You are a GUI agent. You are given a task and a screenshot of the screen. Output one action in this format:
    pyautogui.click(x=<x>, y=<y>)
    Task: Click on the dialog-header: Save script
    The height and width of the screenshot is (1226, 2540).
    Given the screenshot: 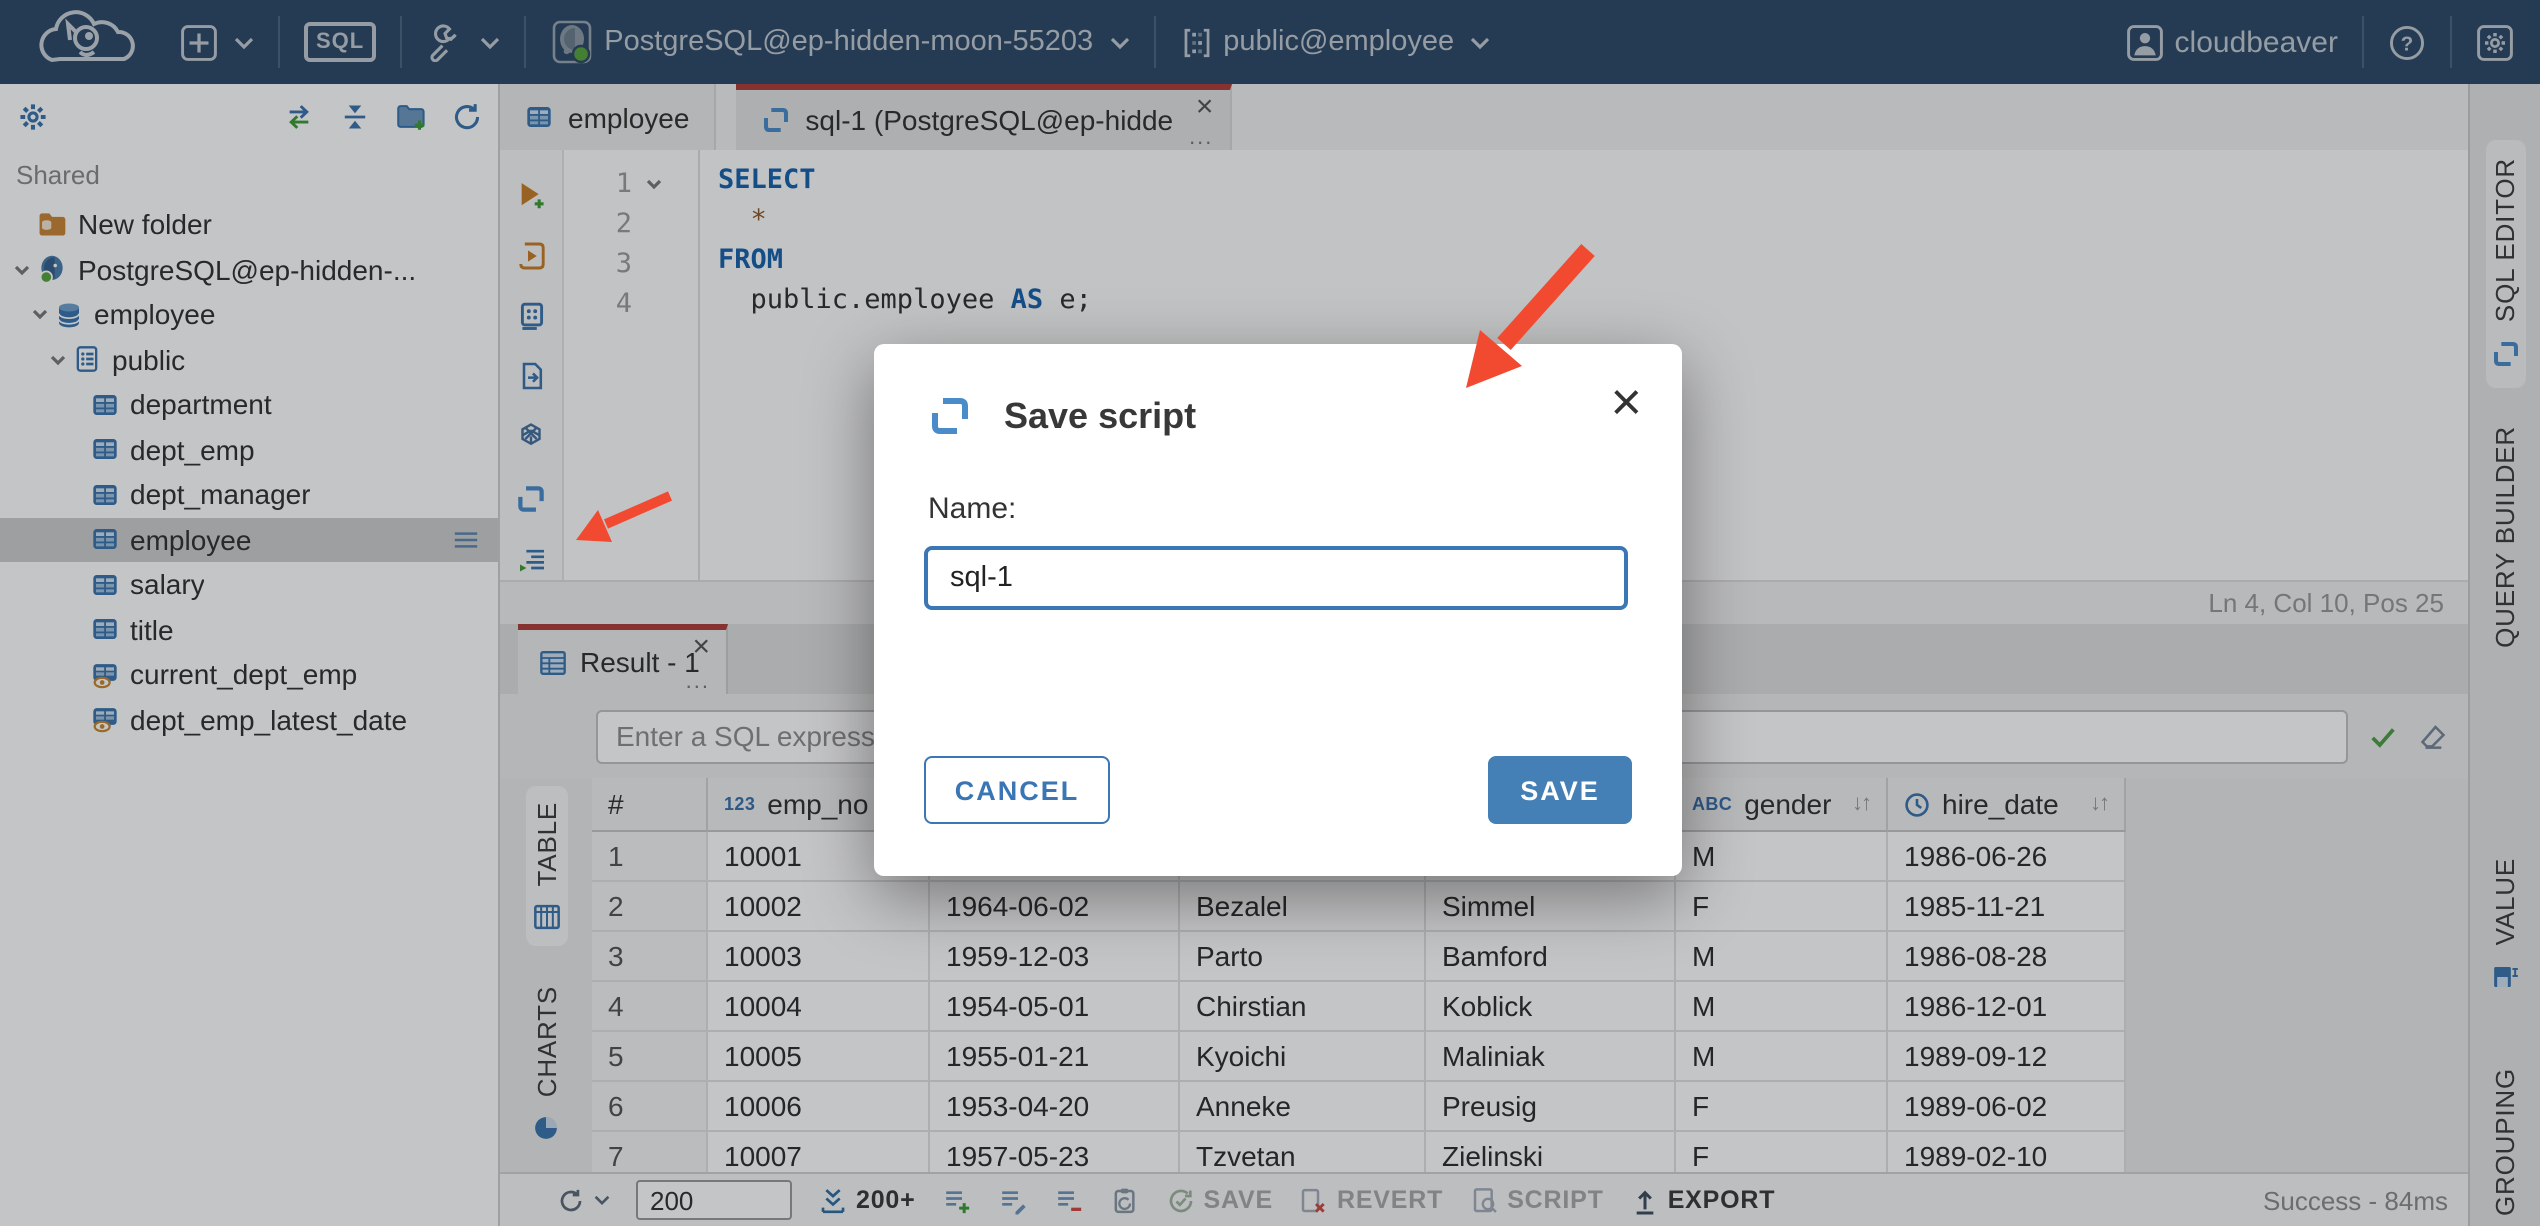 What is the action you would take?
    pyautogui.click(x=1254, y=416)
    